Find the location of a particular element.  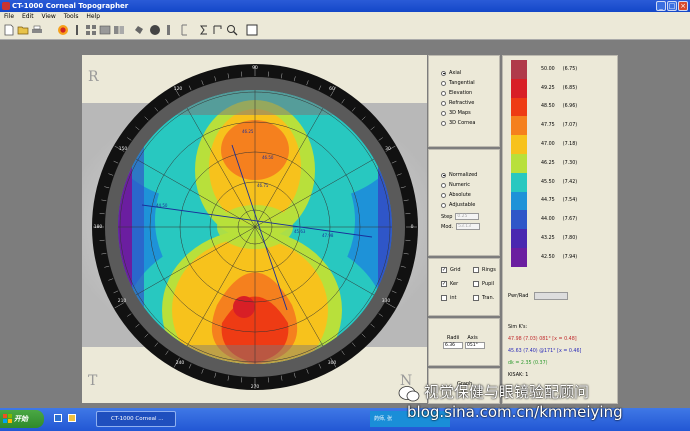

zoom-icon is located at coordinates (232, 30).